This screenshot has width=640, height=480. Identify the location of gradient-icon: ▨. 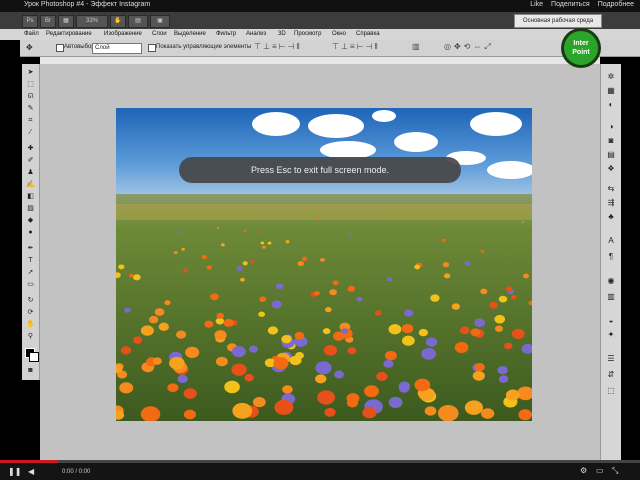
(30, 208).